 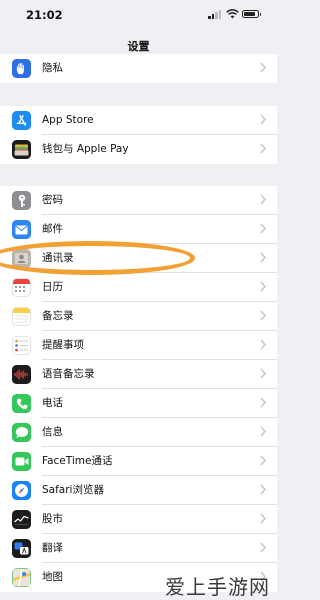 What do you see at coordinates (21, 519) in the screenshot?
I see `stocks-icon` at bounding box center [21, 519].